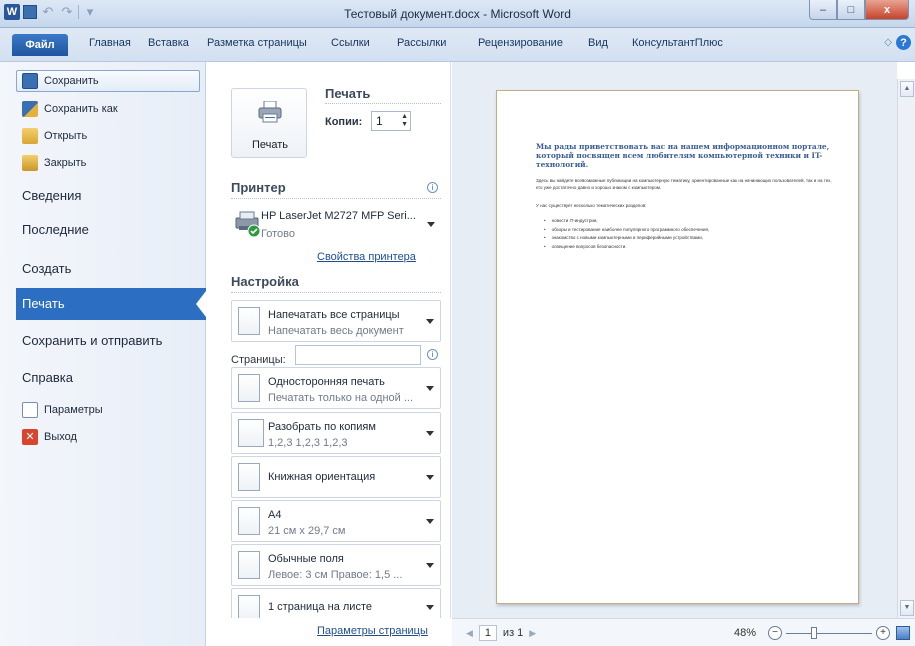 The image size is (915, 646). I want to click on printer-section-title: Принтер, so click(258, 187).